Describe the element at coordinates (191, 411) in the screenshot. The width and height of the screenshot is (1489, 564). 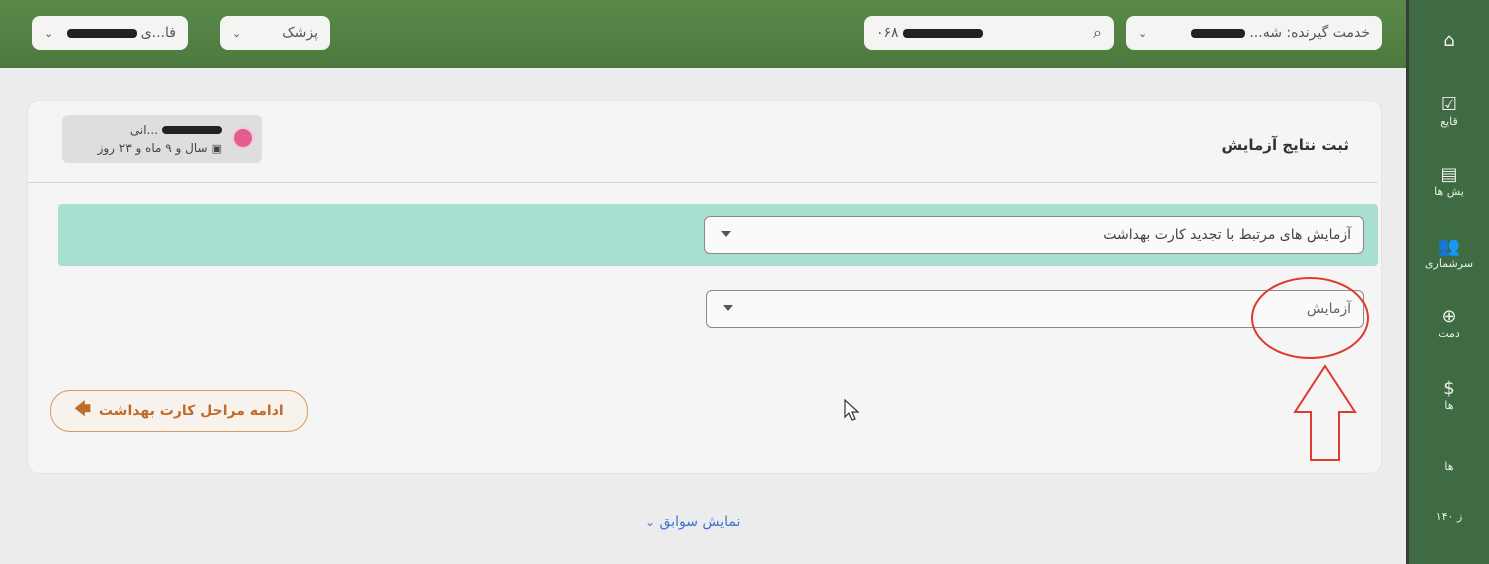
I see `continue-button-label: ادامه مراحل کارت بهداشت` at that location.